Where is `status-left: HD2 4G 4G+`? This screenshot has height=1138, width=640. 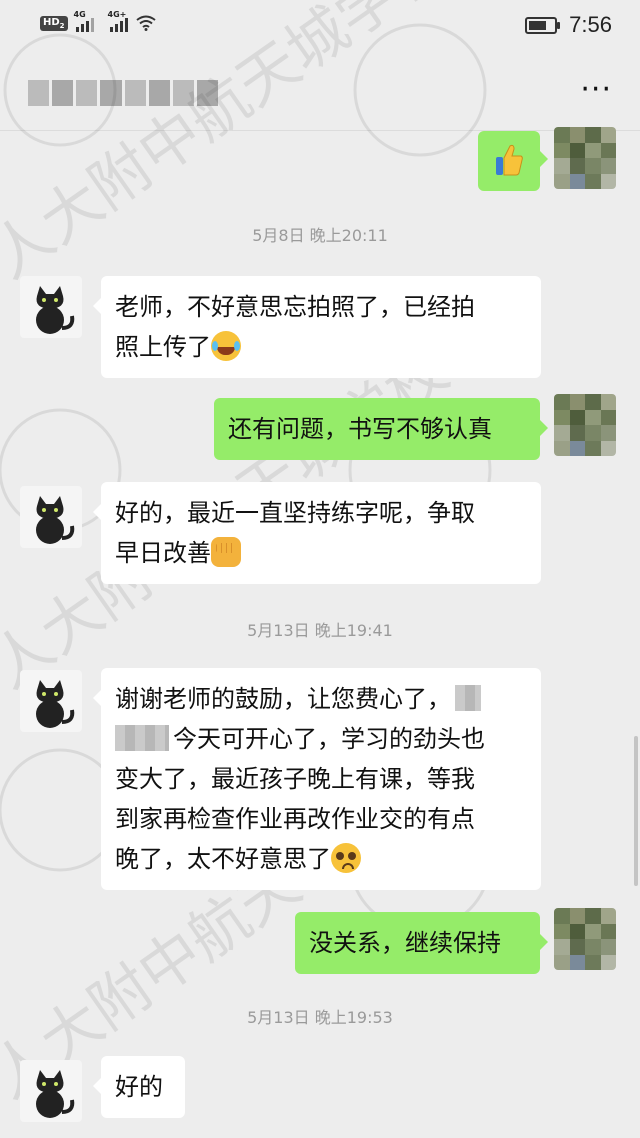
status-left: HD2 4G 4G+ is located at coordinates (98, 21).